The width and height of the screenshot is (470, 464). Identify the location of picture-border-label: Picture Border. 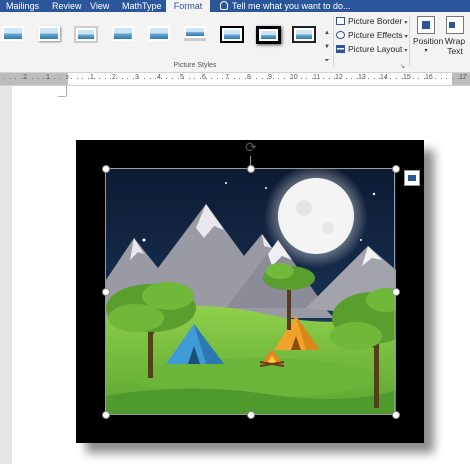
(375, 21).